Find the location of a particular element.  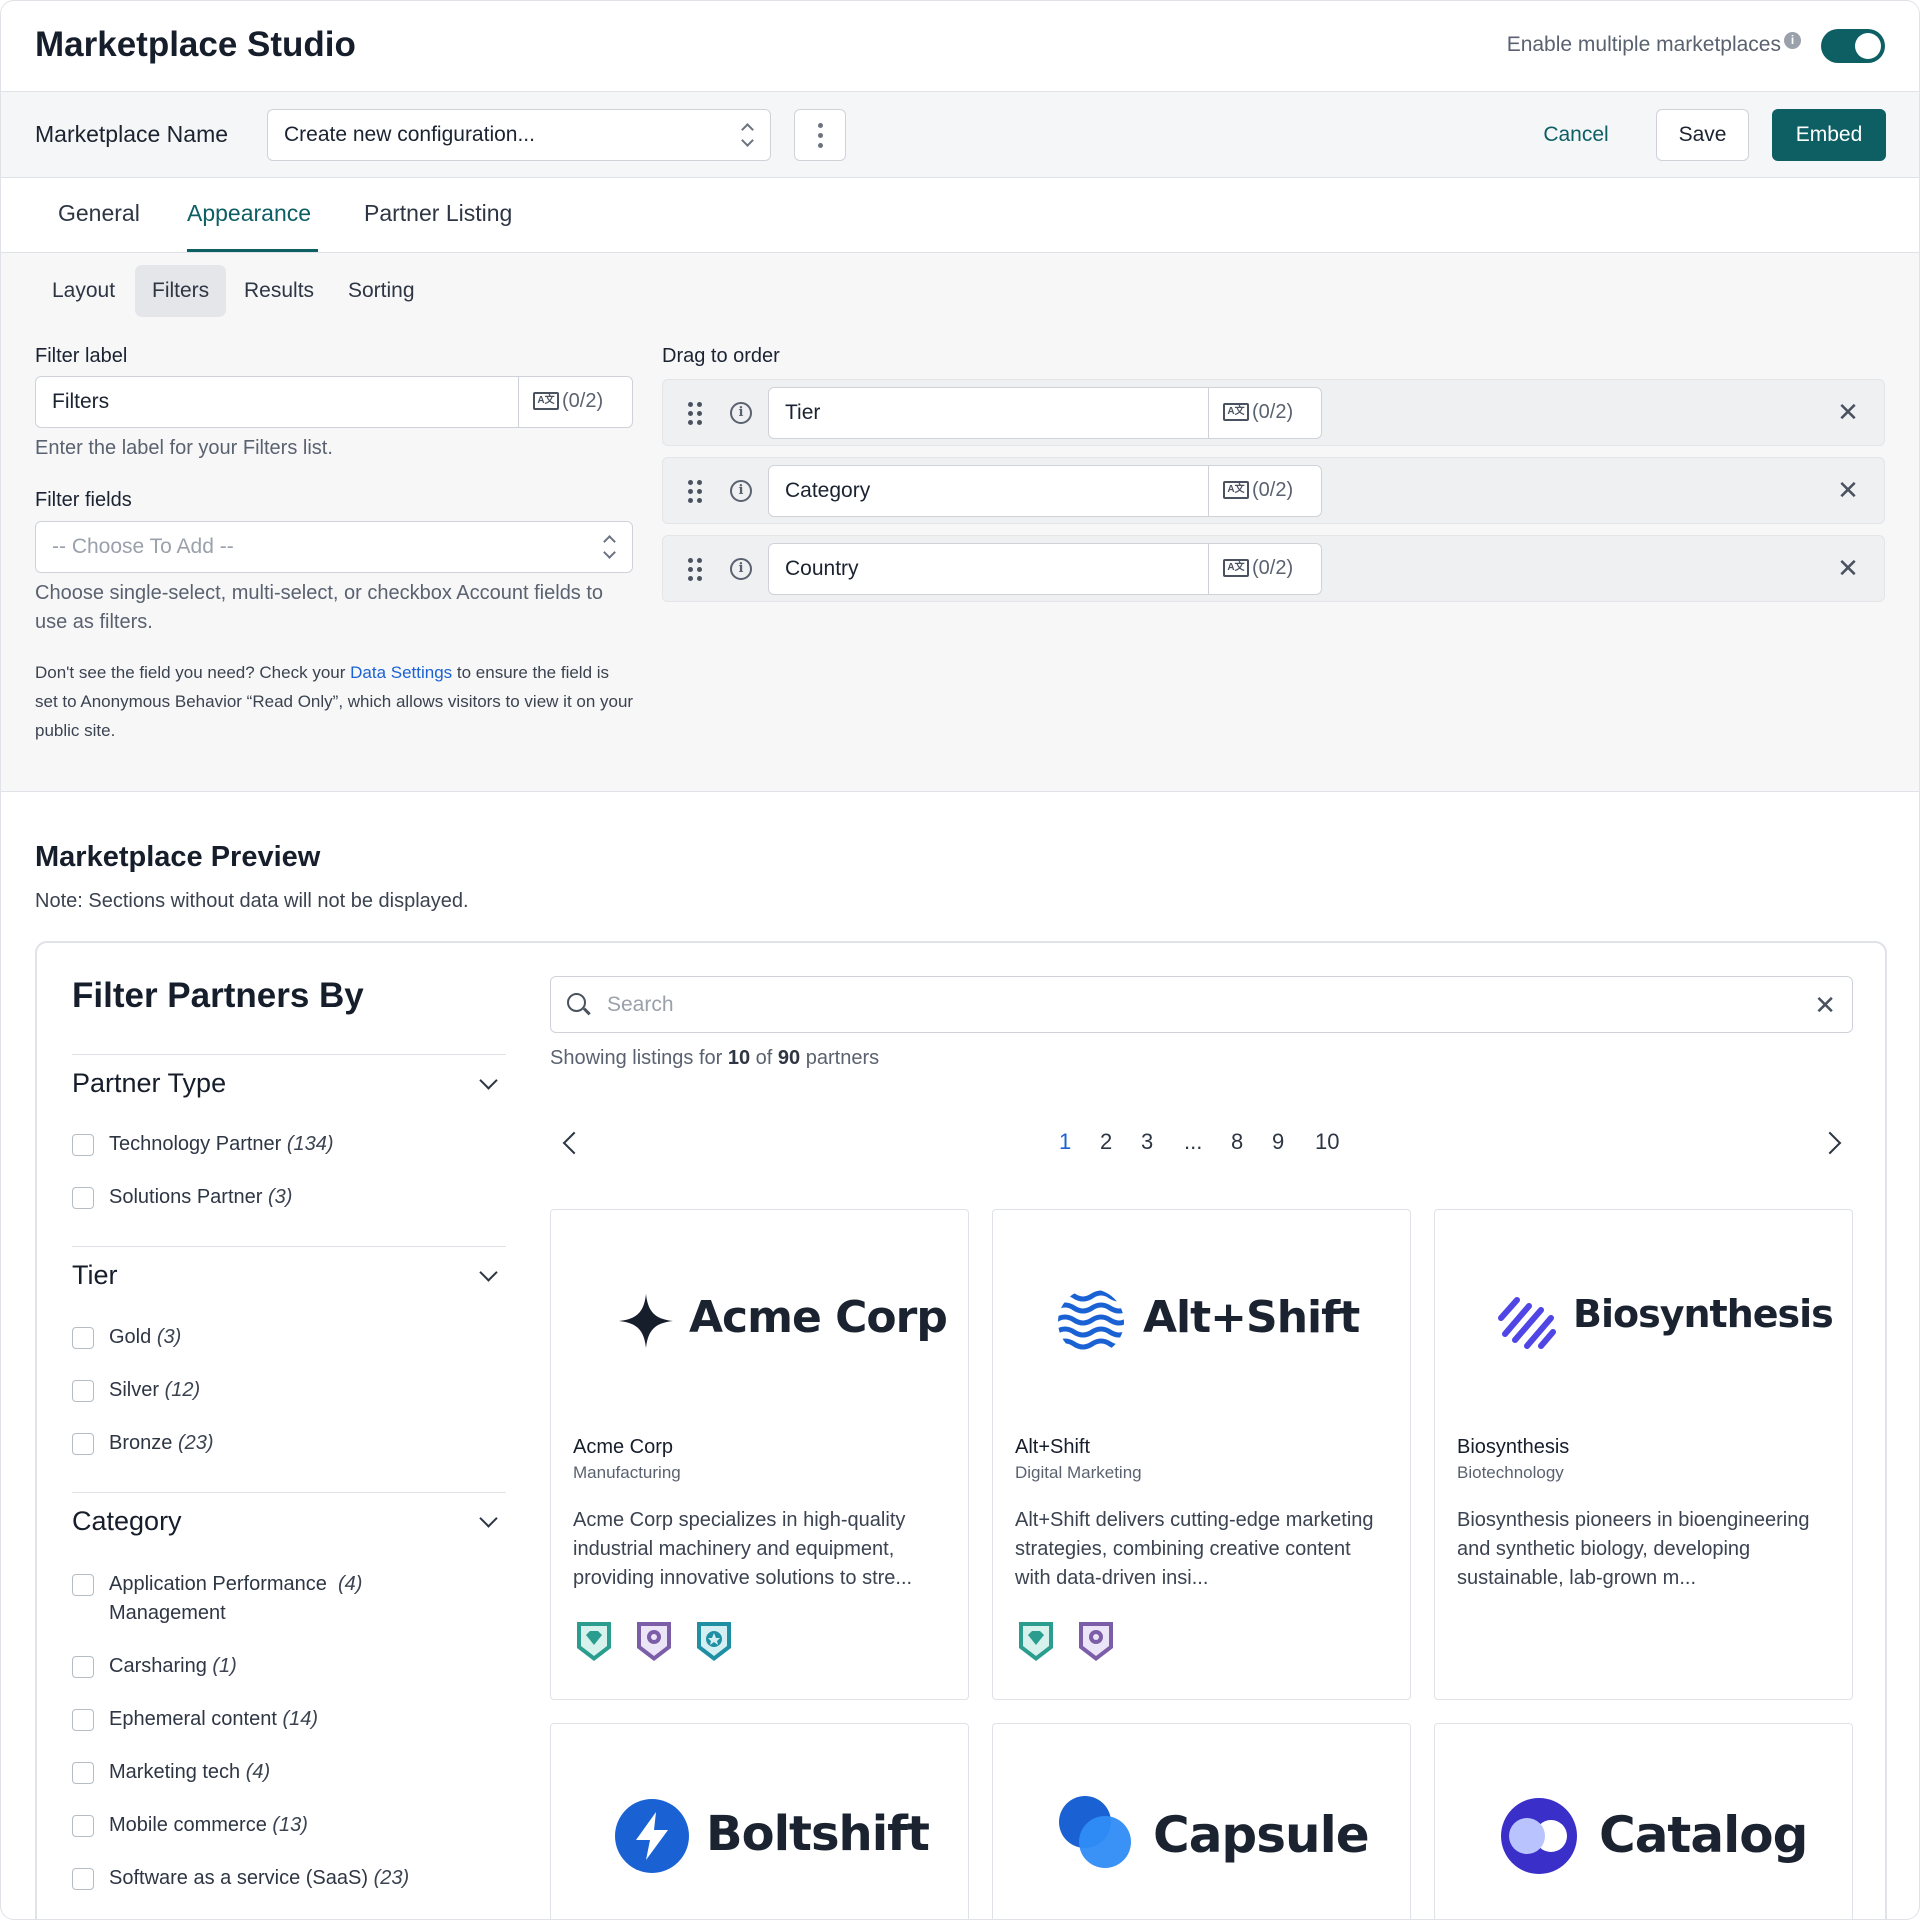

more-options-button is located at coordinates (820, 135).